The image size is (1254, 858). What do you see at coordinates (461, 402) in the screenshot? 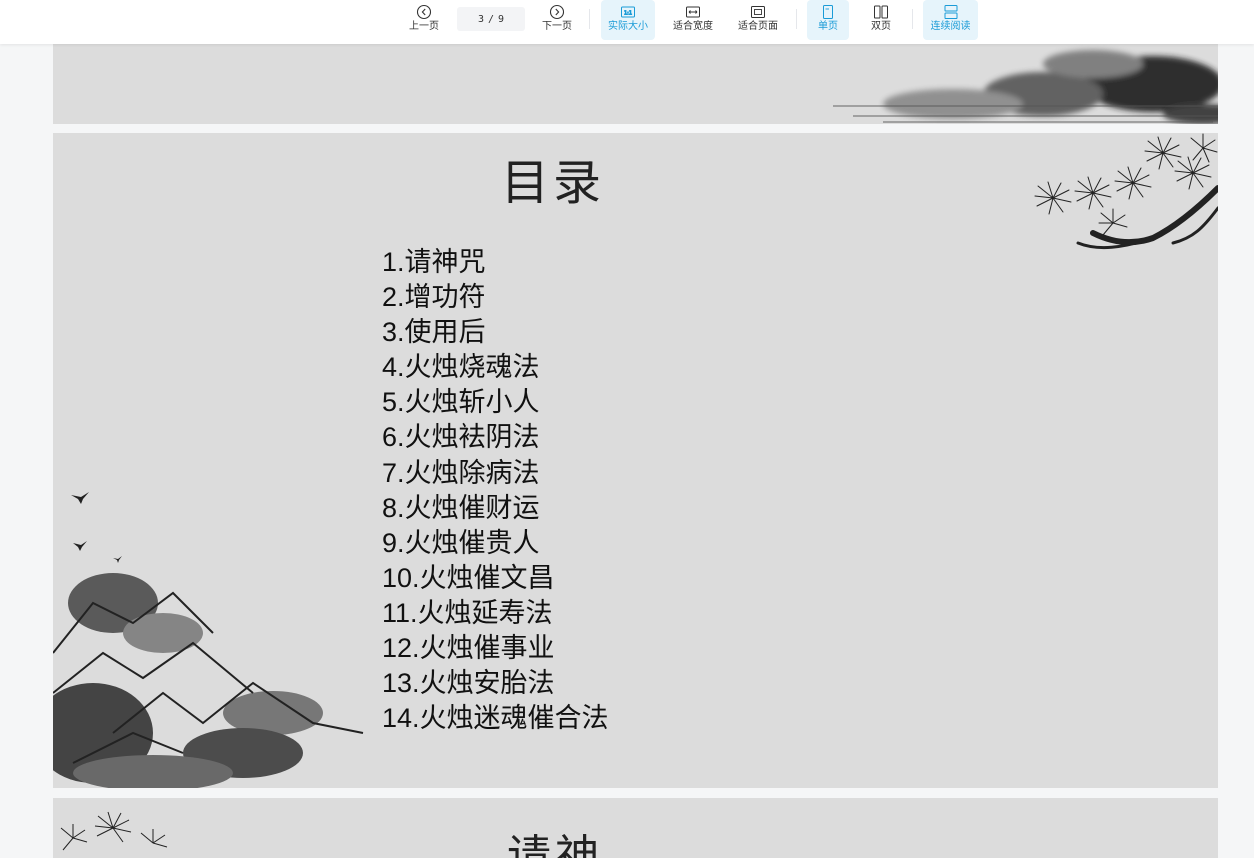
I see `toc-item: 5.火烛斩小人` at bounding box center [461, 402].